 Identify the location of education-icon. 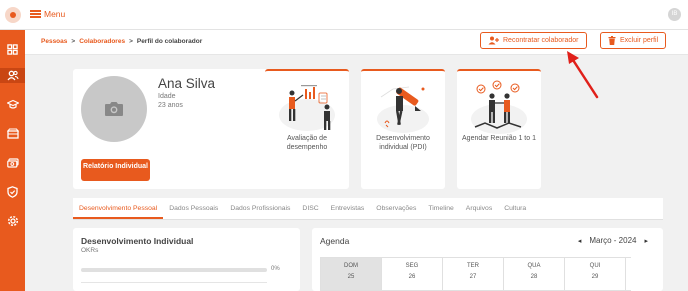
(12, 104).